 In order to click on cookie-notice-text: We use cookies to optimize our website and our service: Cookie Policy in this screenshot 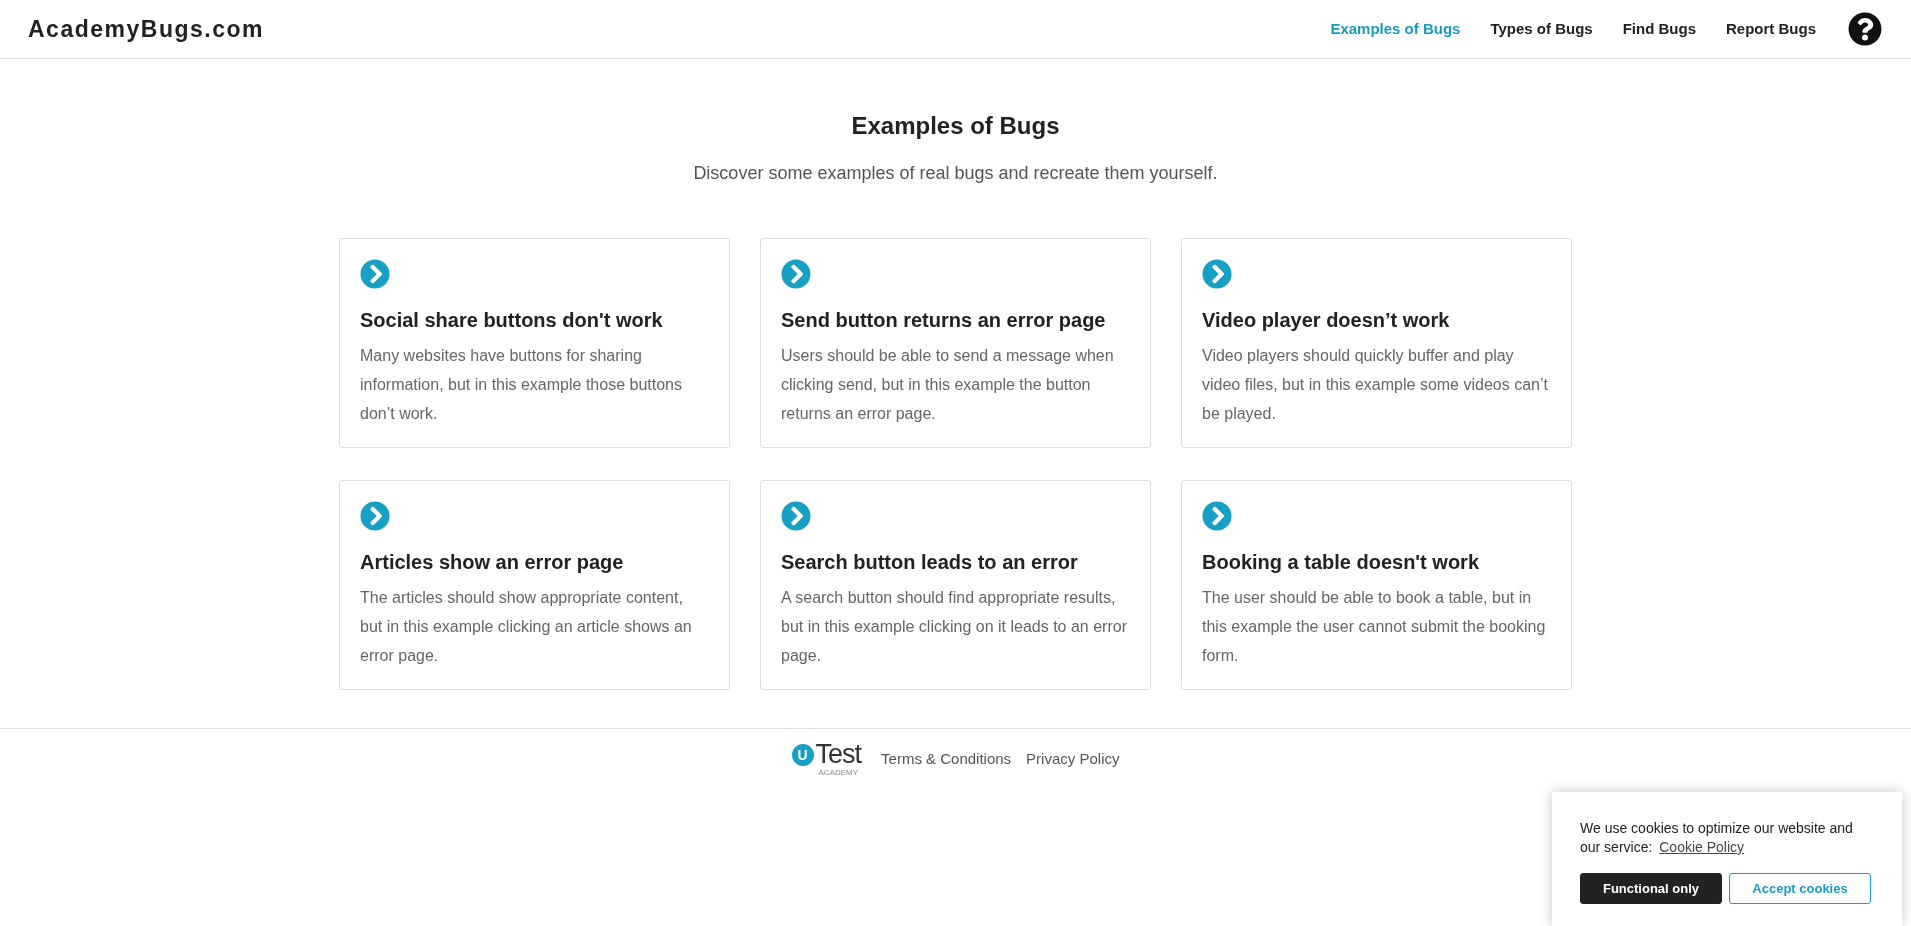, I will do `click(1717, 838)`.